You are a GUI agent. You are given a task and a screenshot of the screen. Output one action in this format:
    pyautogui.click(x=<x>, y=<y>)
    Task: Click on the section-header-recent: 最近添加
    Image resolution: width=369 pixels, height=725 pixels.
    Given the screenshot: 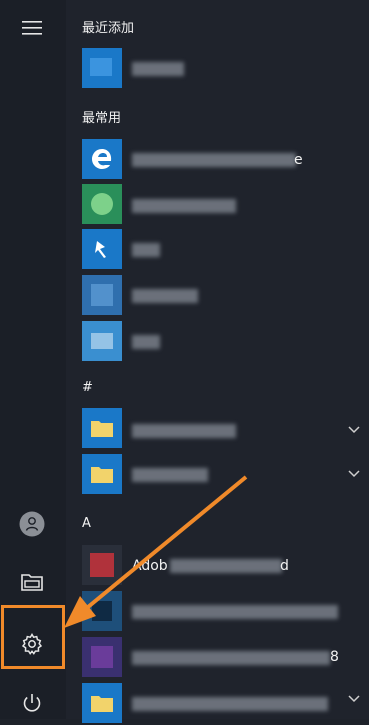 What is the action you would take?
    pyautogui.click(x=108, y=29)
    